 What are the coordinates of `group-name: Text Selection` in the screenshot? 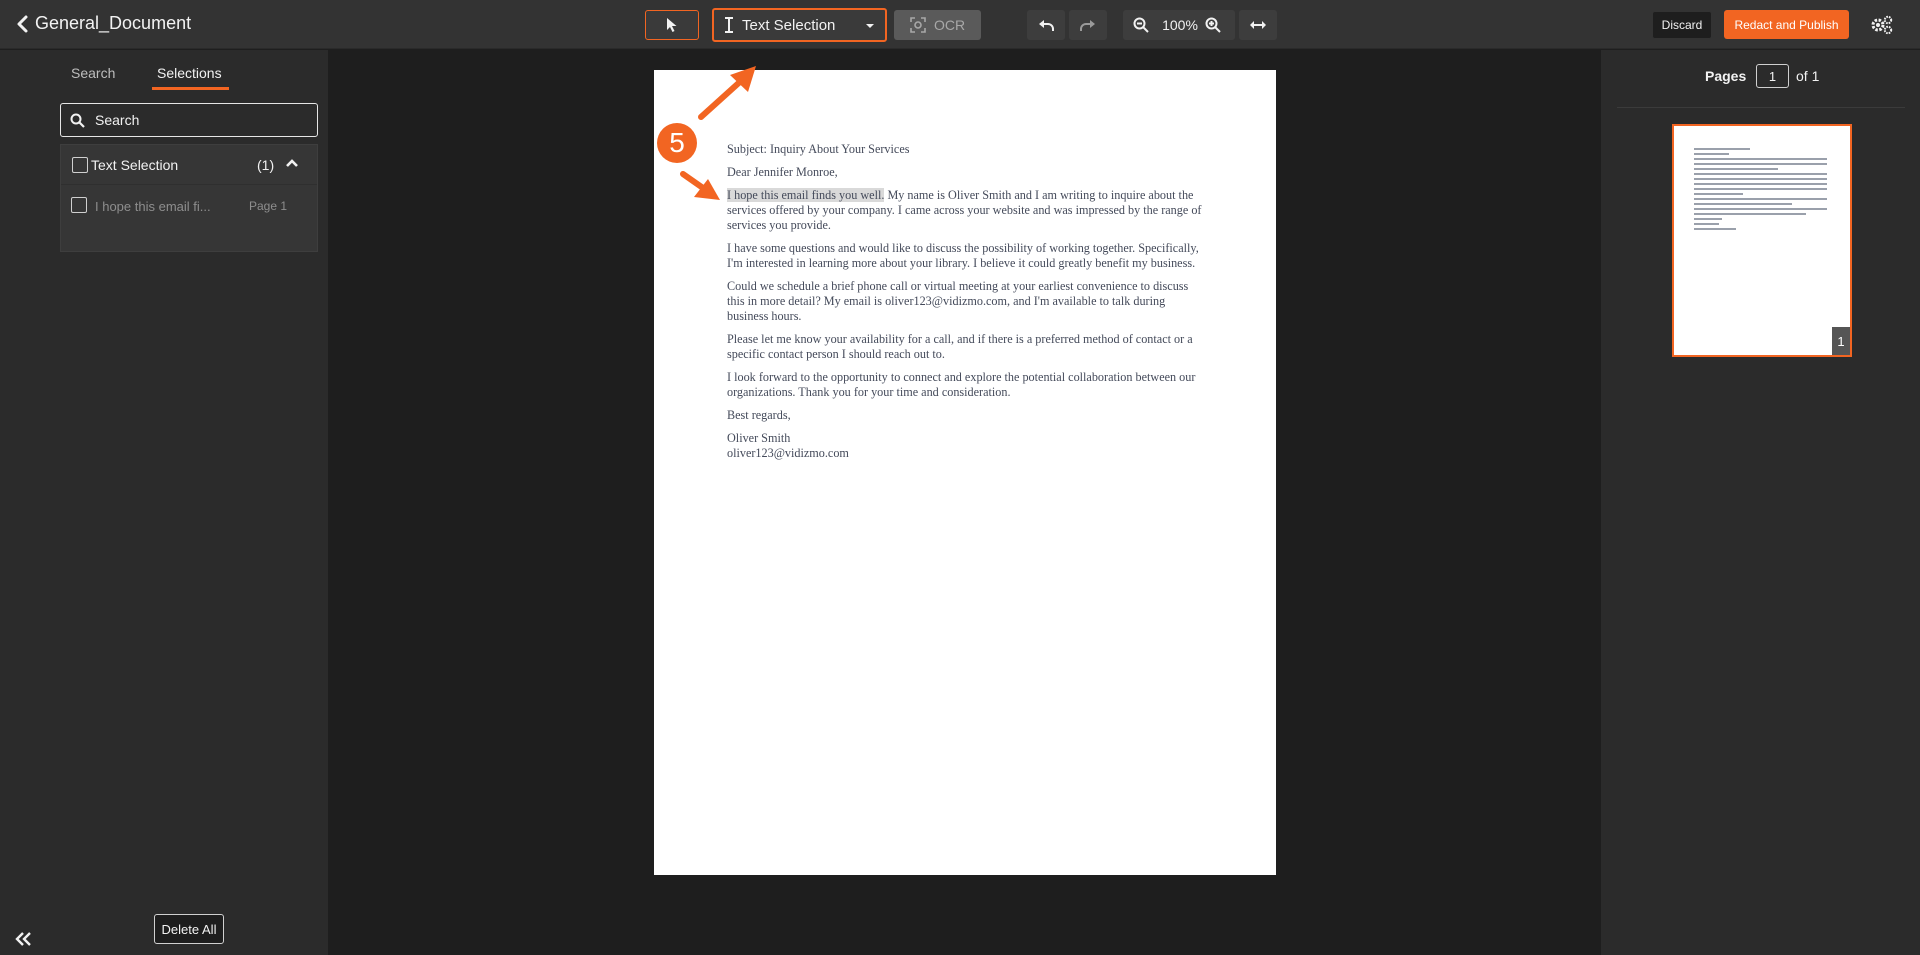 It's located at (135, 165).